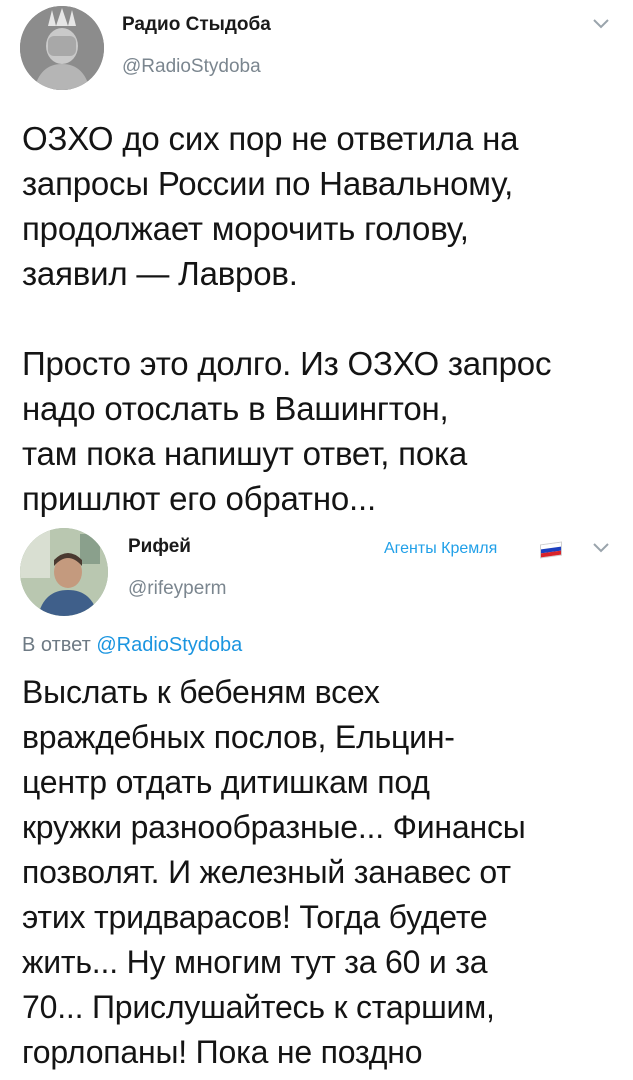 Image resolution: width=633 pixels, height=1080 pixels. What do you see at coordinates (551, 550) in the screenshot?
I see `russia-flag-icon` at bounding box center [551, 550].